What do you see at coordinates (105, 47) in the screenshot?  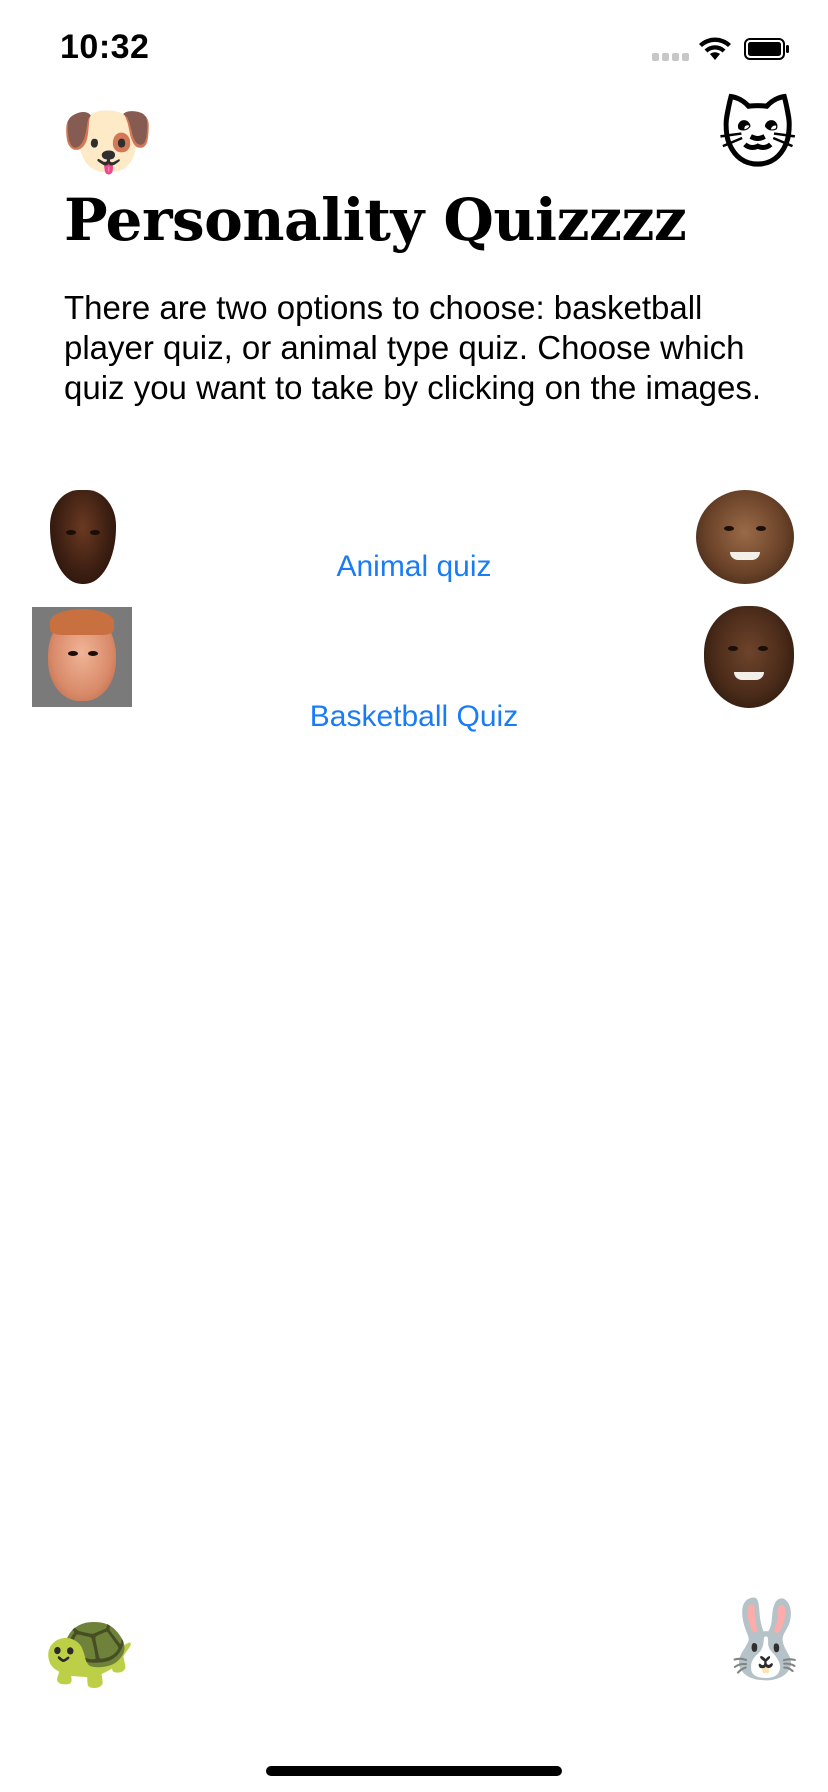 I see `status-time: 10:32` at bounding box center [105, 47].